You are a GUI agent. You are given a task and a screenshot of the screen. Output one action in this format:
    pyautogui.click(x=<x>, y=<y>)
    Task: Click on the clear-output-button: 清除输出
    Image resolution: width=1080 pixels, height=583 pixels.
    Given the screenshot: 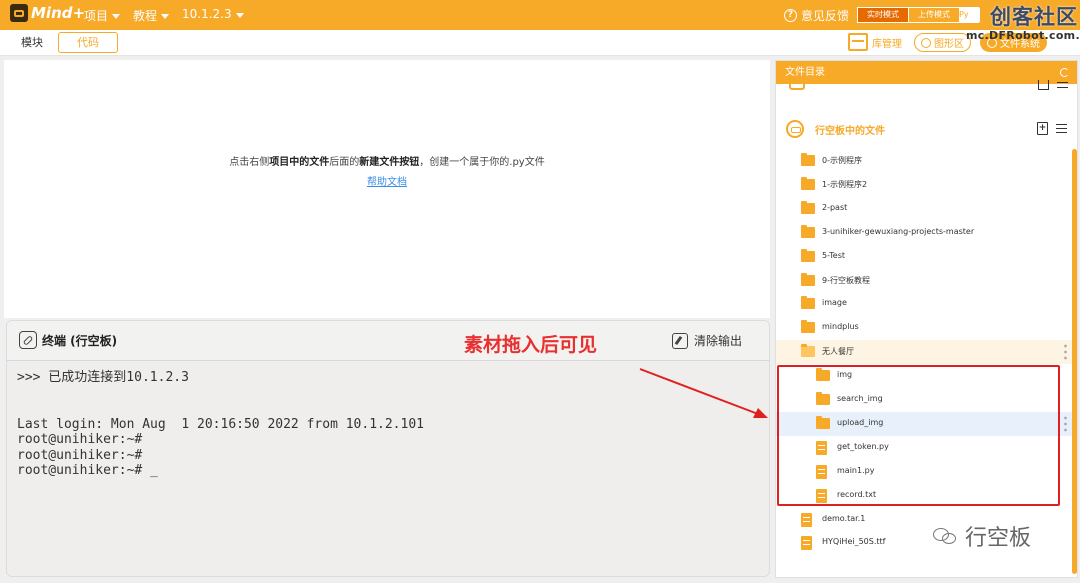 What is the action you would take?
    pyautogui.click(x=707, y=340)
    